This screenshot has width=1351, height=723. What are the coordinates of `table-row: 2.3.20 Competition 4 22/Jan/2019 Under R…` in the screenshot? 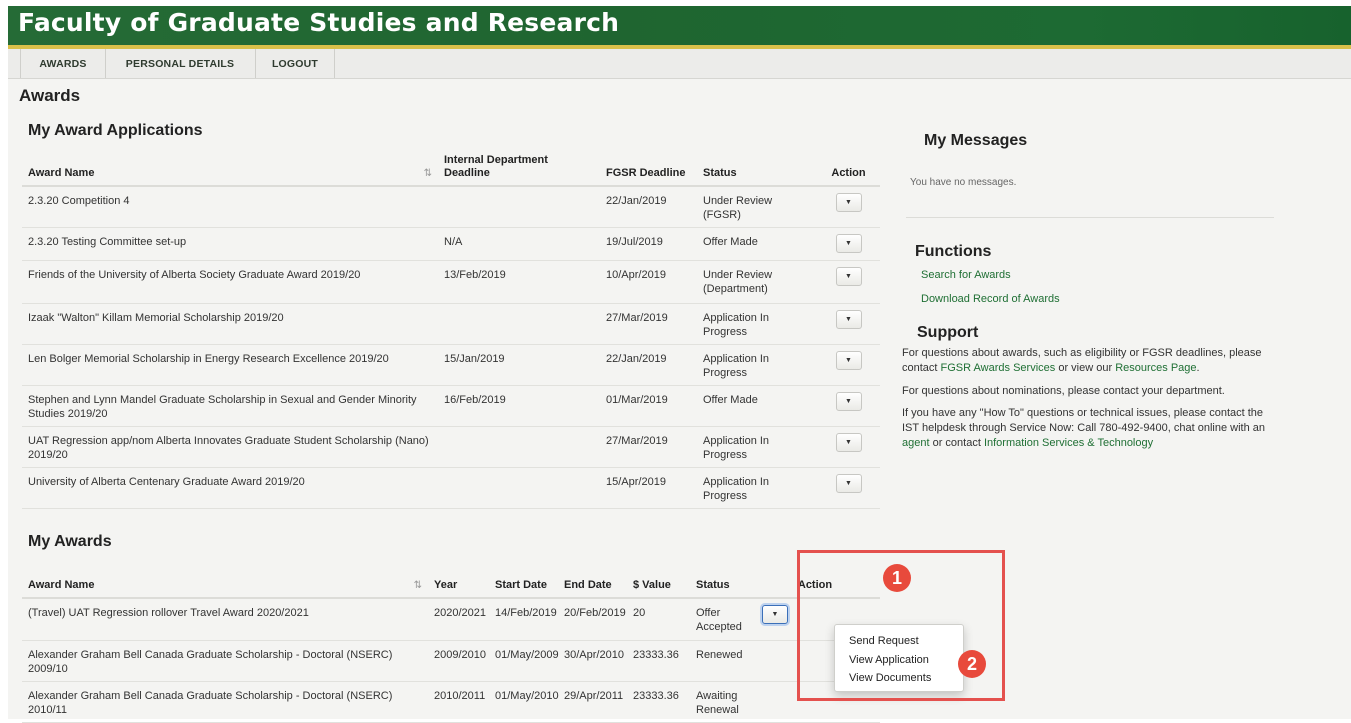 It's located at (451, 207).